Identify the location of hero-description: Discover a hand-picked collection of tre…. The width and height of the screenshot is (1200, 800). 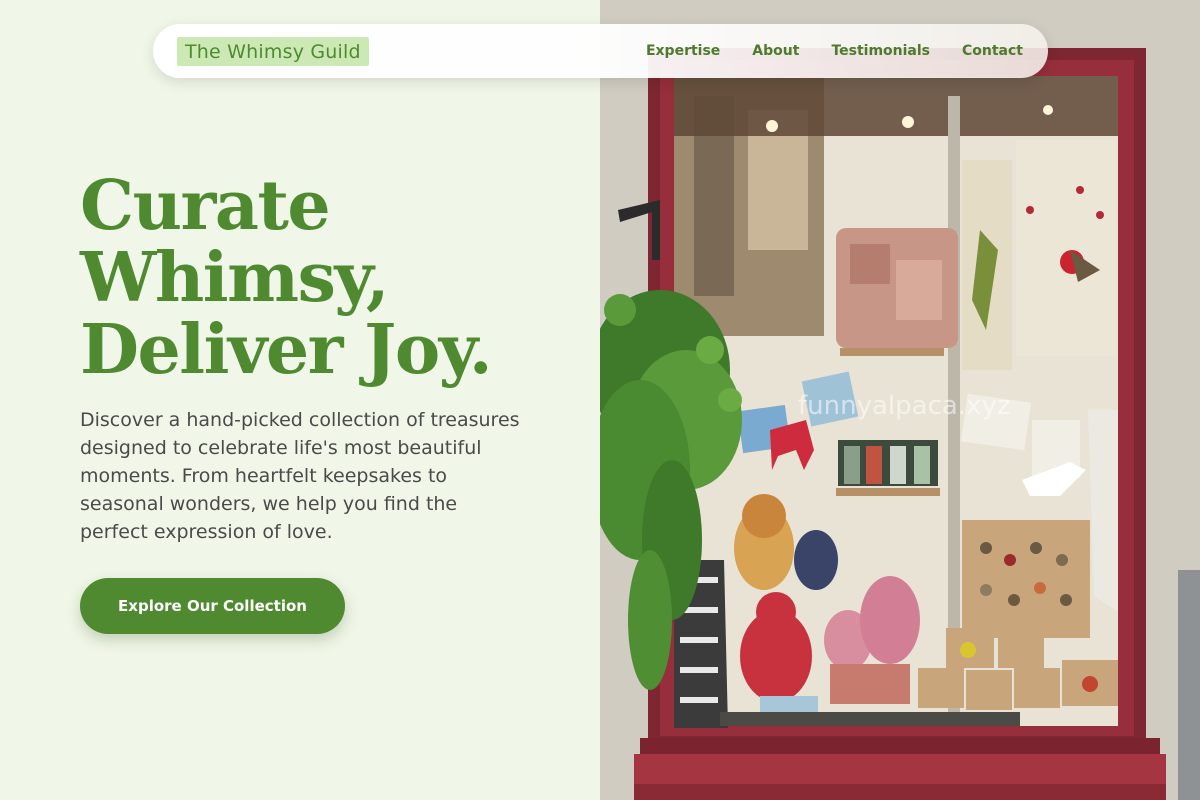
(300, 476).